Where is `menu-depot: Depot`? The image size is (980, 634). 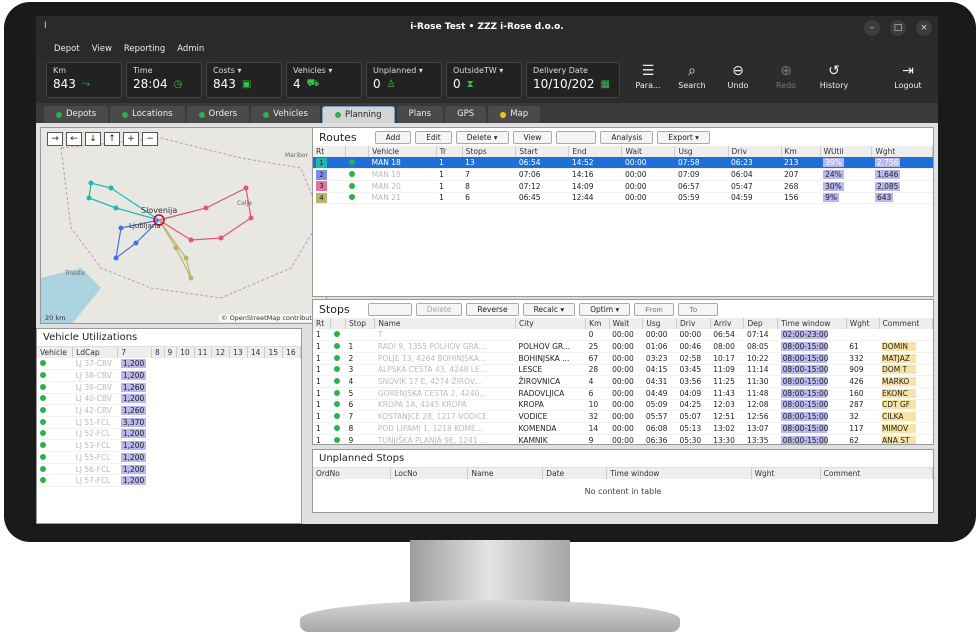 menu-depot: Depot is located at coordinates (67, 49).